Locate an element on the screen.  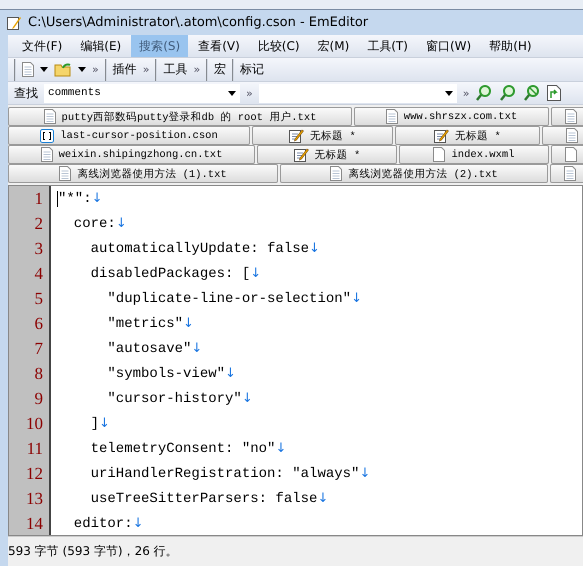
line-number: 9 is located at coordinates (39, 399).